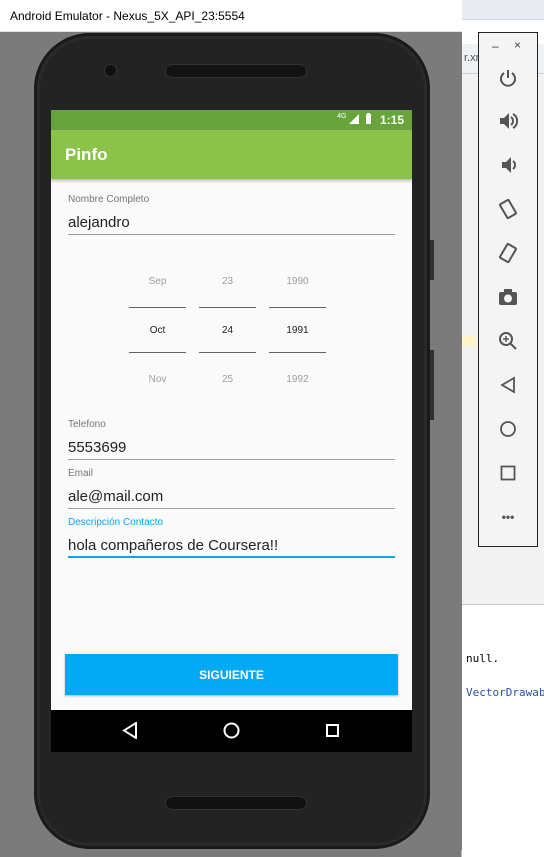 The image size is (544, 857). What do you see at coordinates (116, 522) in the screenshot?
I see `descripcion-label: Descripción Contacto` at bounding box center [116, 522].